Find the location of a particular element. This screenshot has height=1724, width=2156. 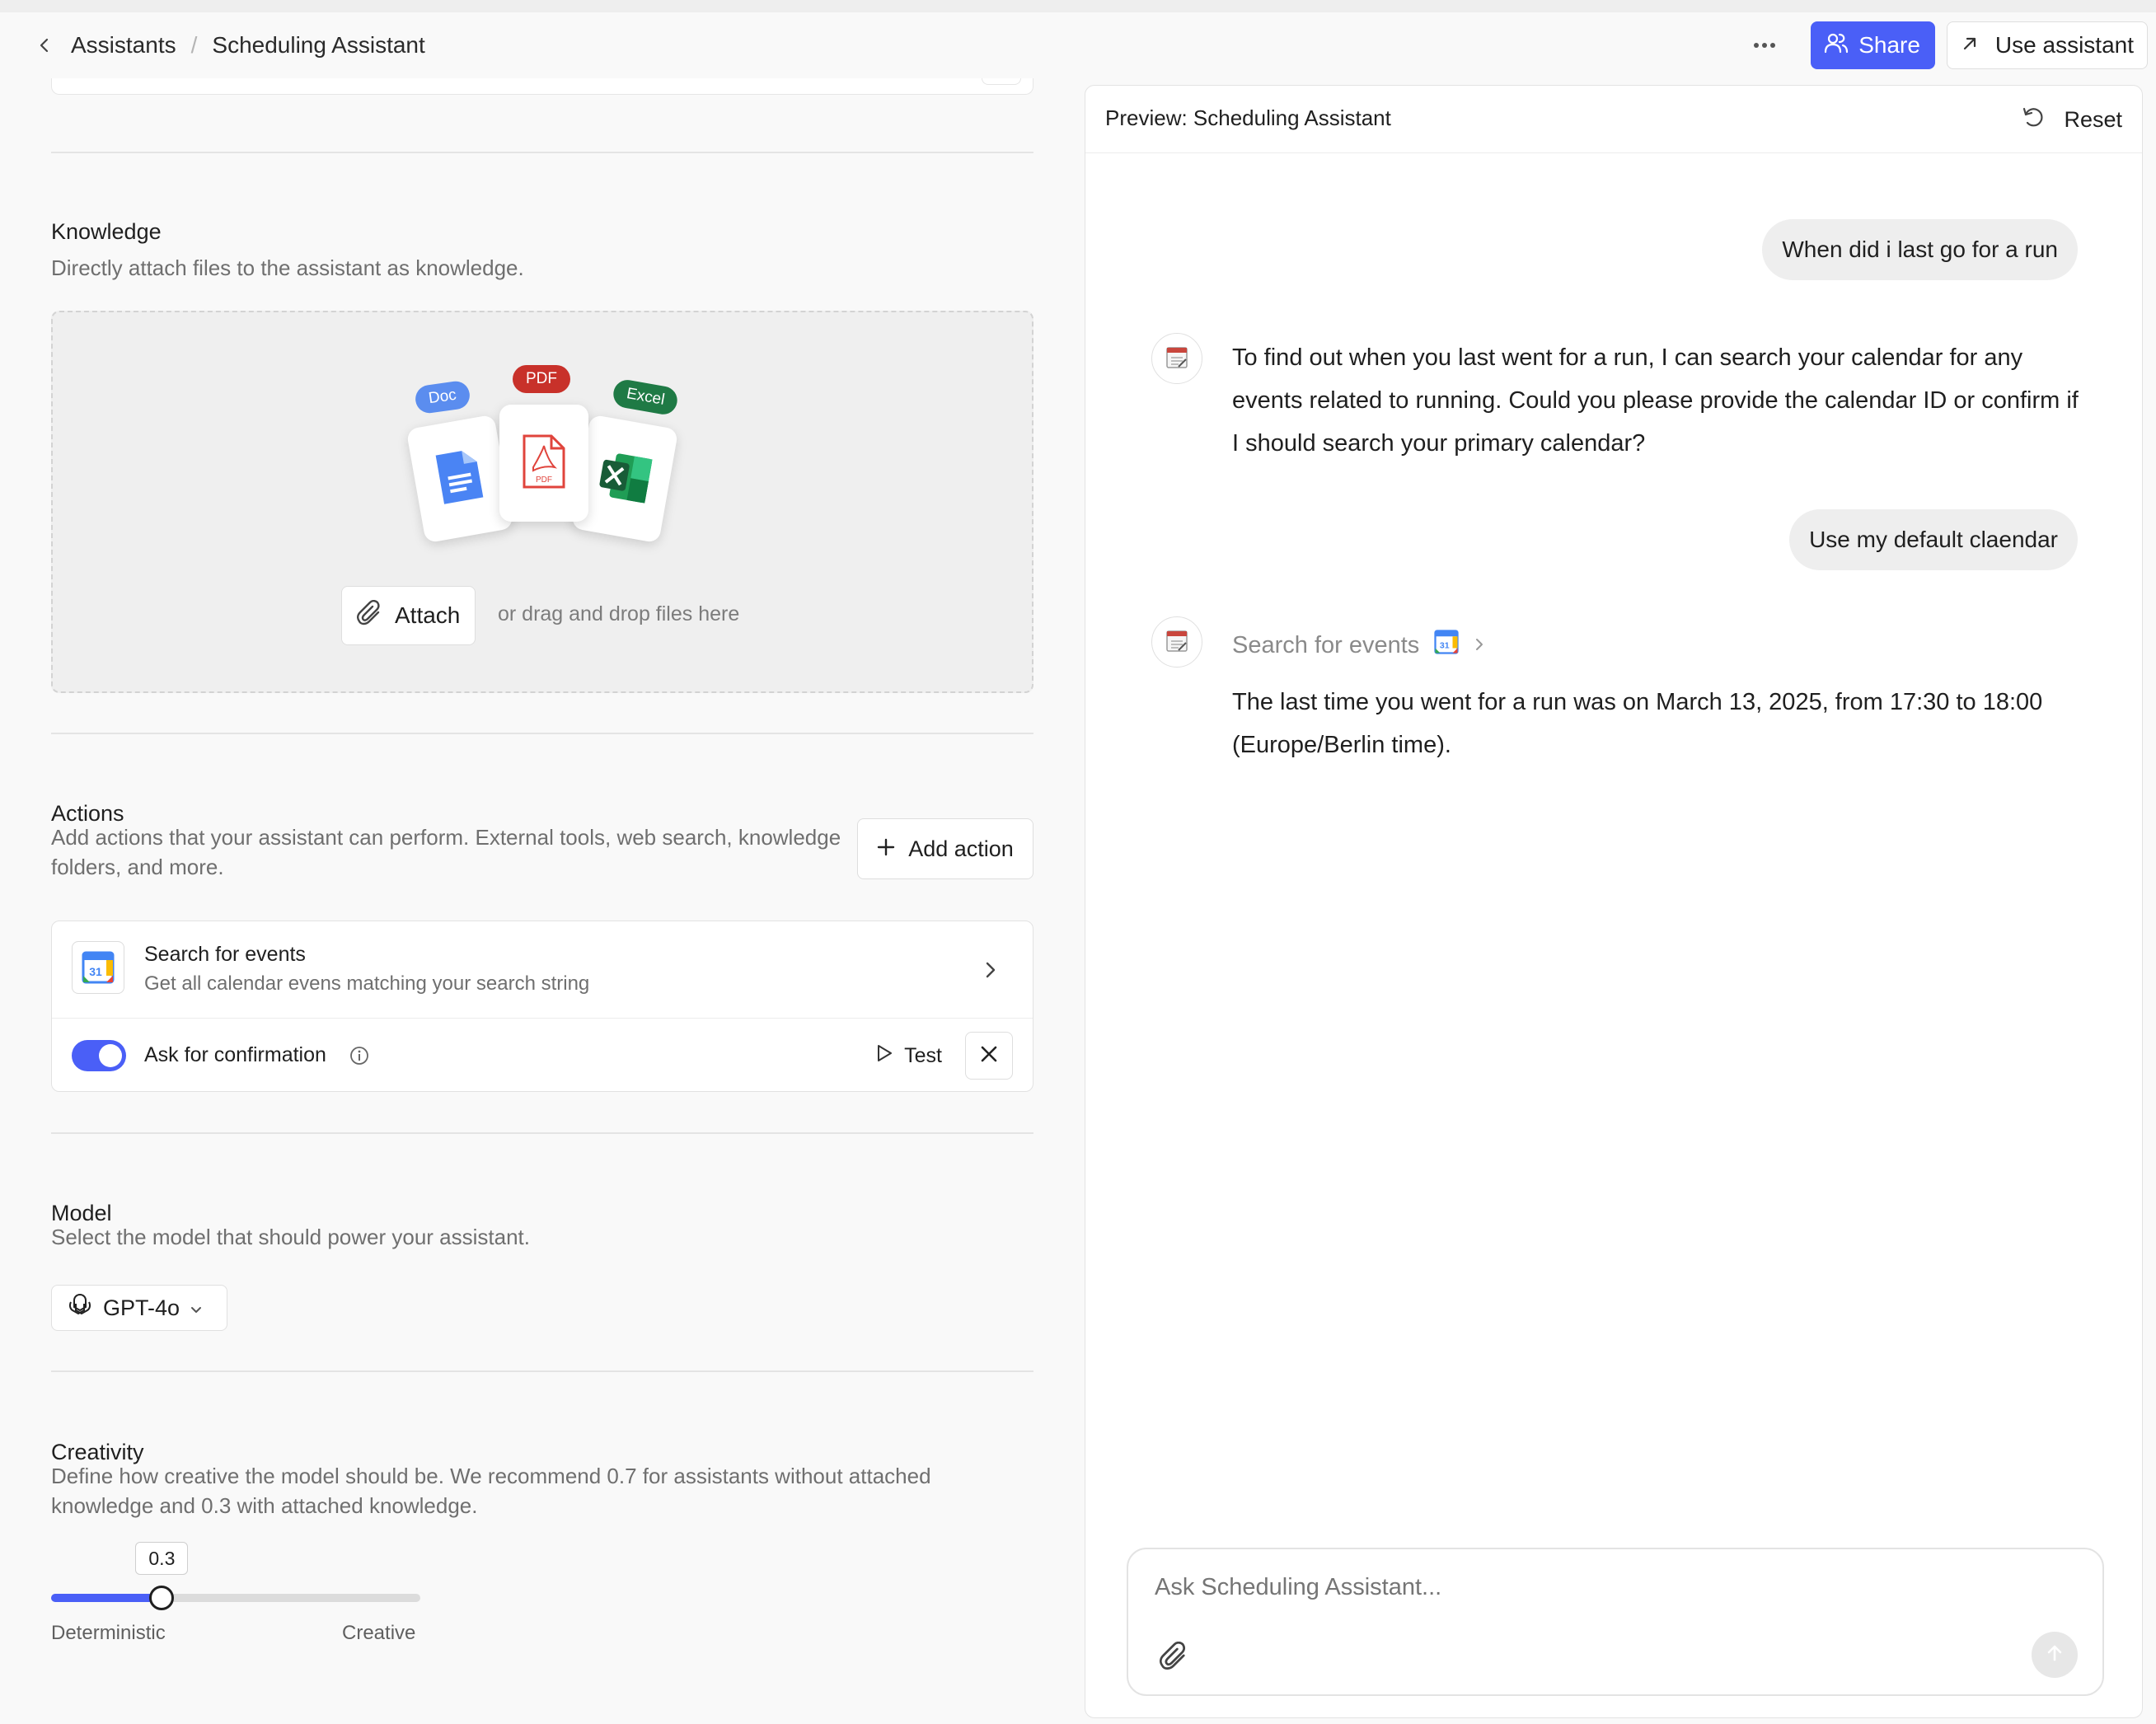

breadcrumb: Assistants / Scheduling Assistant is located at coordinates (229, 45).